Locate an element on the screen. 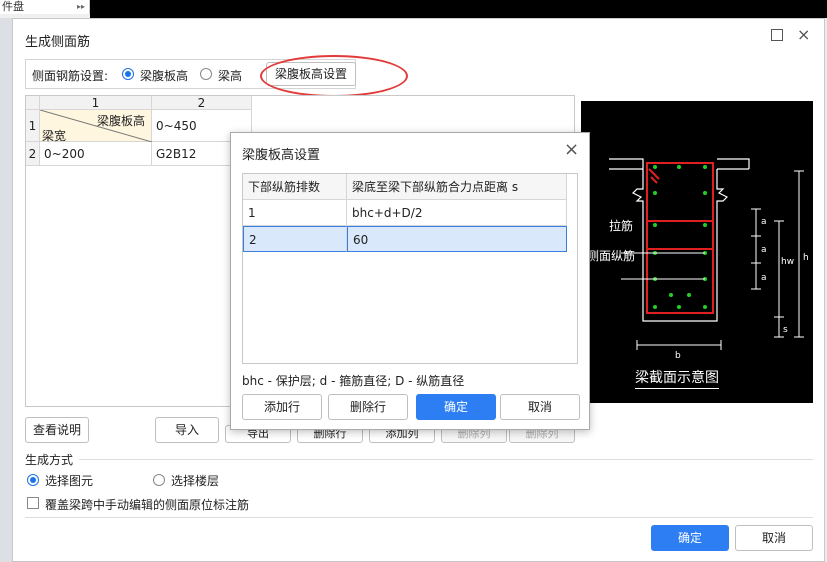 The image size is (827, 562). modal-add-row-button: 添加行 is located at coordinates (282, 407).